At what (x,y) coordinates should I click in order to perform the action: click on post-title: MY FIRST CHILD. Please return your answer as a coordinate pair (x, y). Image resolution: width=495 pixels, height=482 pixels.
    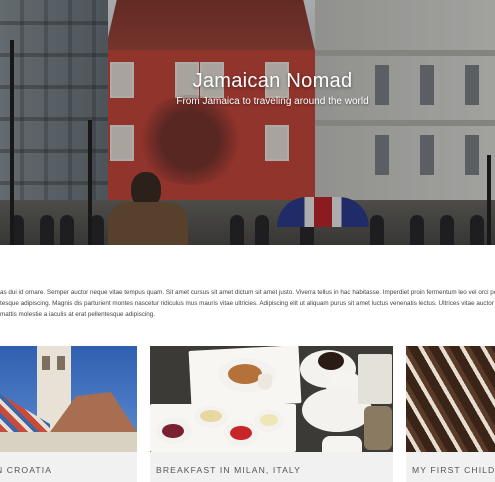
    Looking at the image, I should click on (453, 470).